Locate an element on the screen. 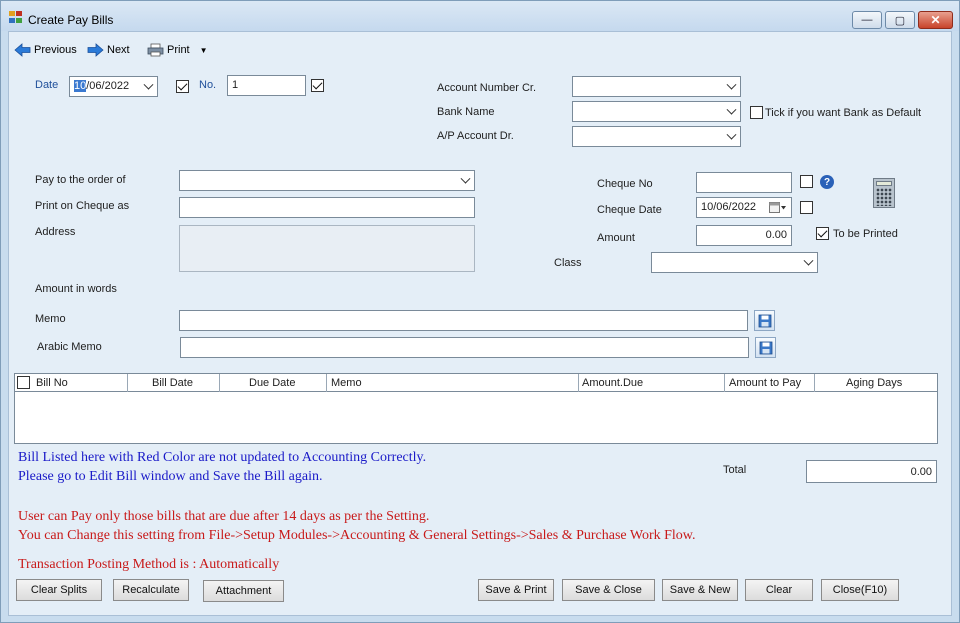  print-on-cheque-label: Print on Cheque as is located at coordinates (82, 206).